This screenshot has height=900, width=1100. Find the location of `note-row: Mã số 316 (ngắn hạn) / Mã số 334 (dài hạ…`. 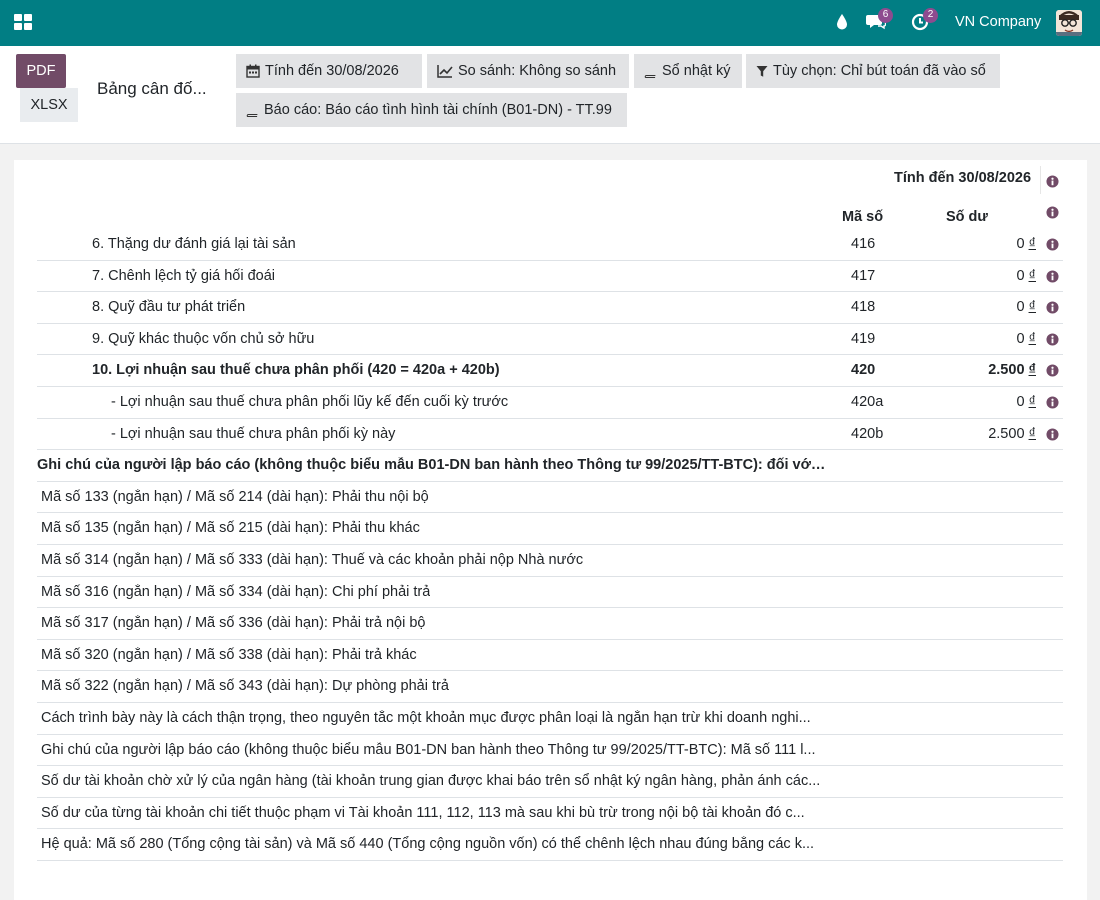

note-row: Mã số 316 (ngắn hạn) / Mã số 334 (dài hạ… is located at coordinates (550, 593).